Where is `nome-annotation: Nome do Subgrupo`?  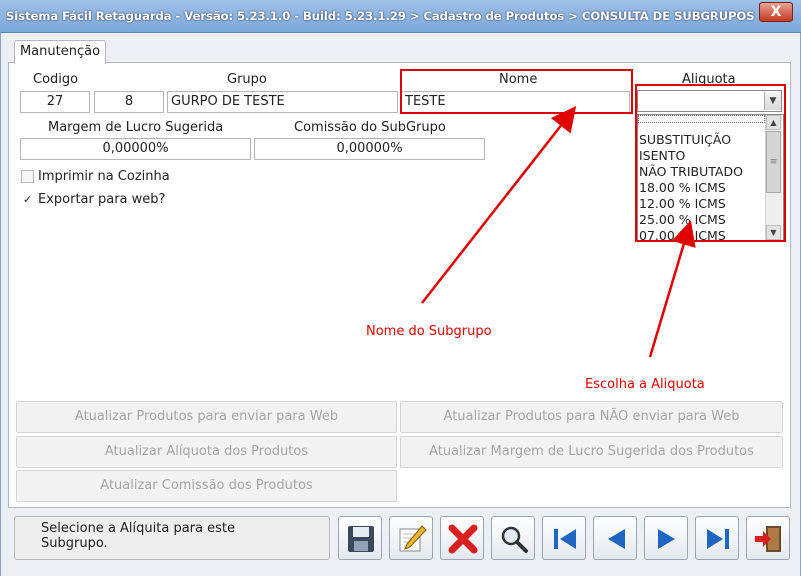 nome-annotation: Nome do Subgrupo is located at coordinates (429, 331).